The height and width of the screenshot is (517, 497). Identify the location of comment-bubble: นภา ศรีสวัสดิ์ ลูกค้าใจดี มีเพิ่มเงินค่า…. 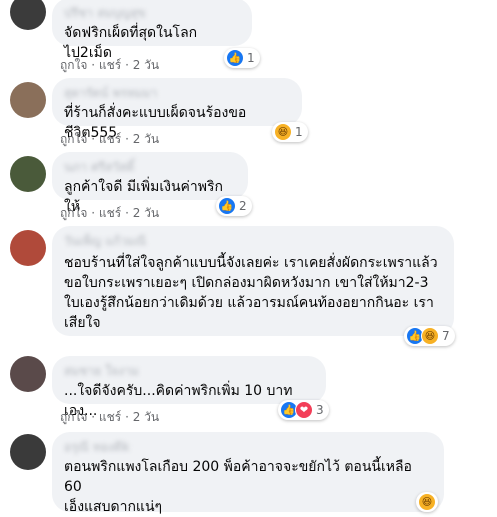
(150, 183).